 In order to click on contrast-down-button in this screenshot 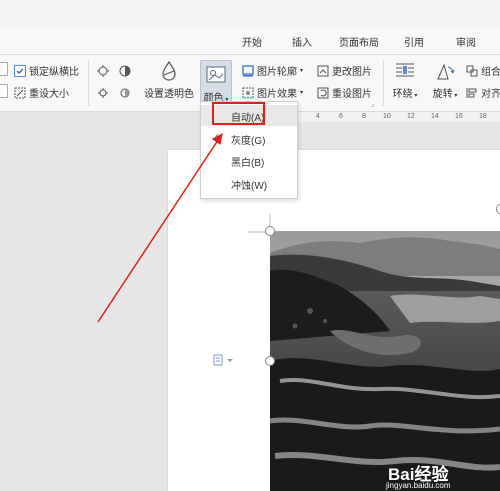, I will do `click(125, 93)`.